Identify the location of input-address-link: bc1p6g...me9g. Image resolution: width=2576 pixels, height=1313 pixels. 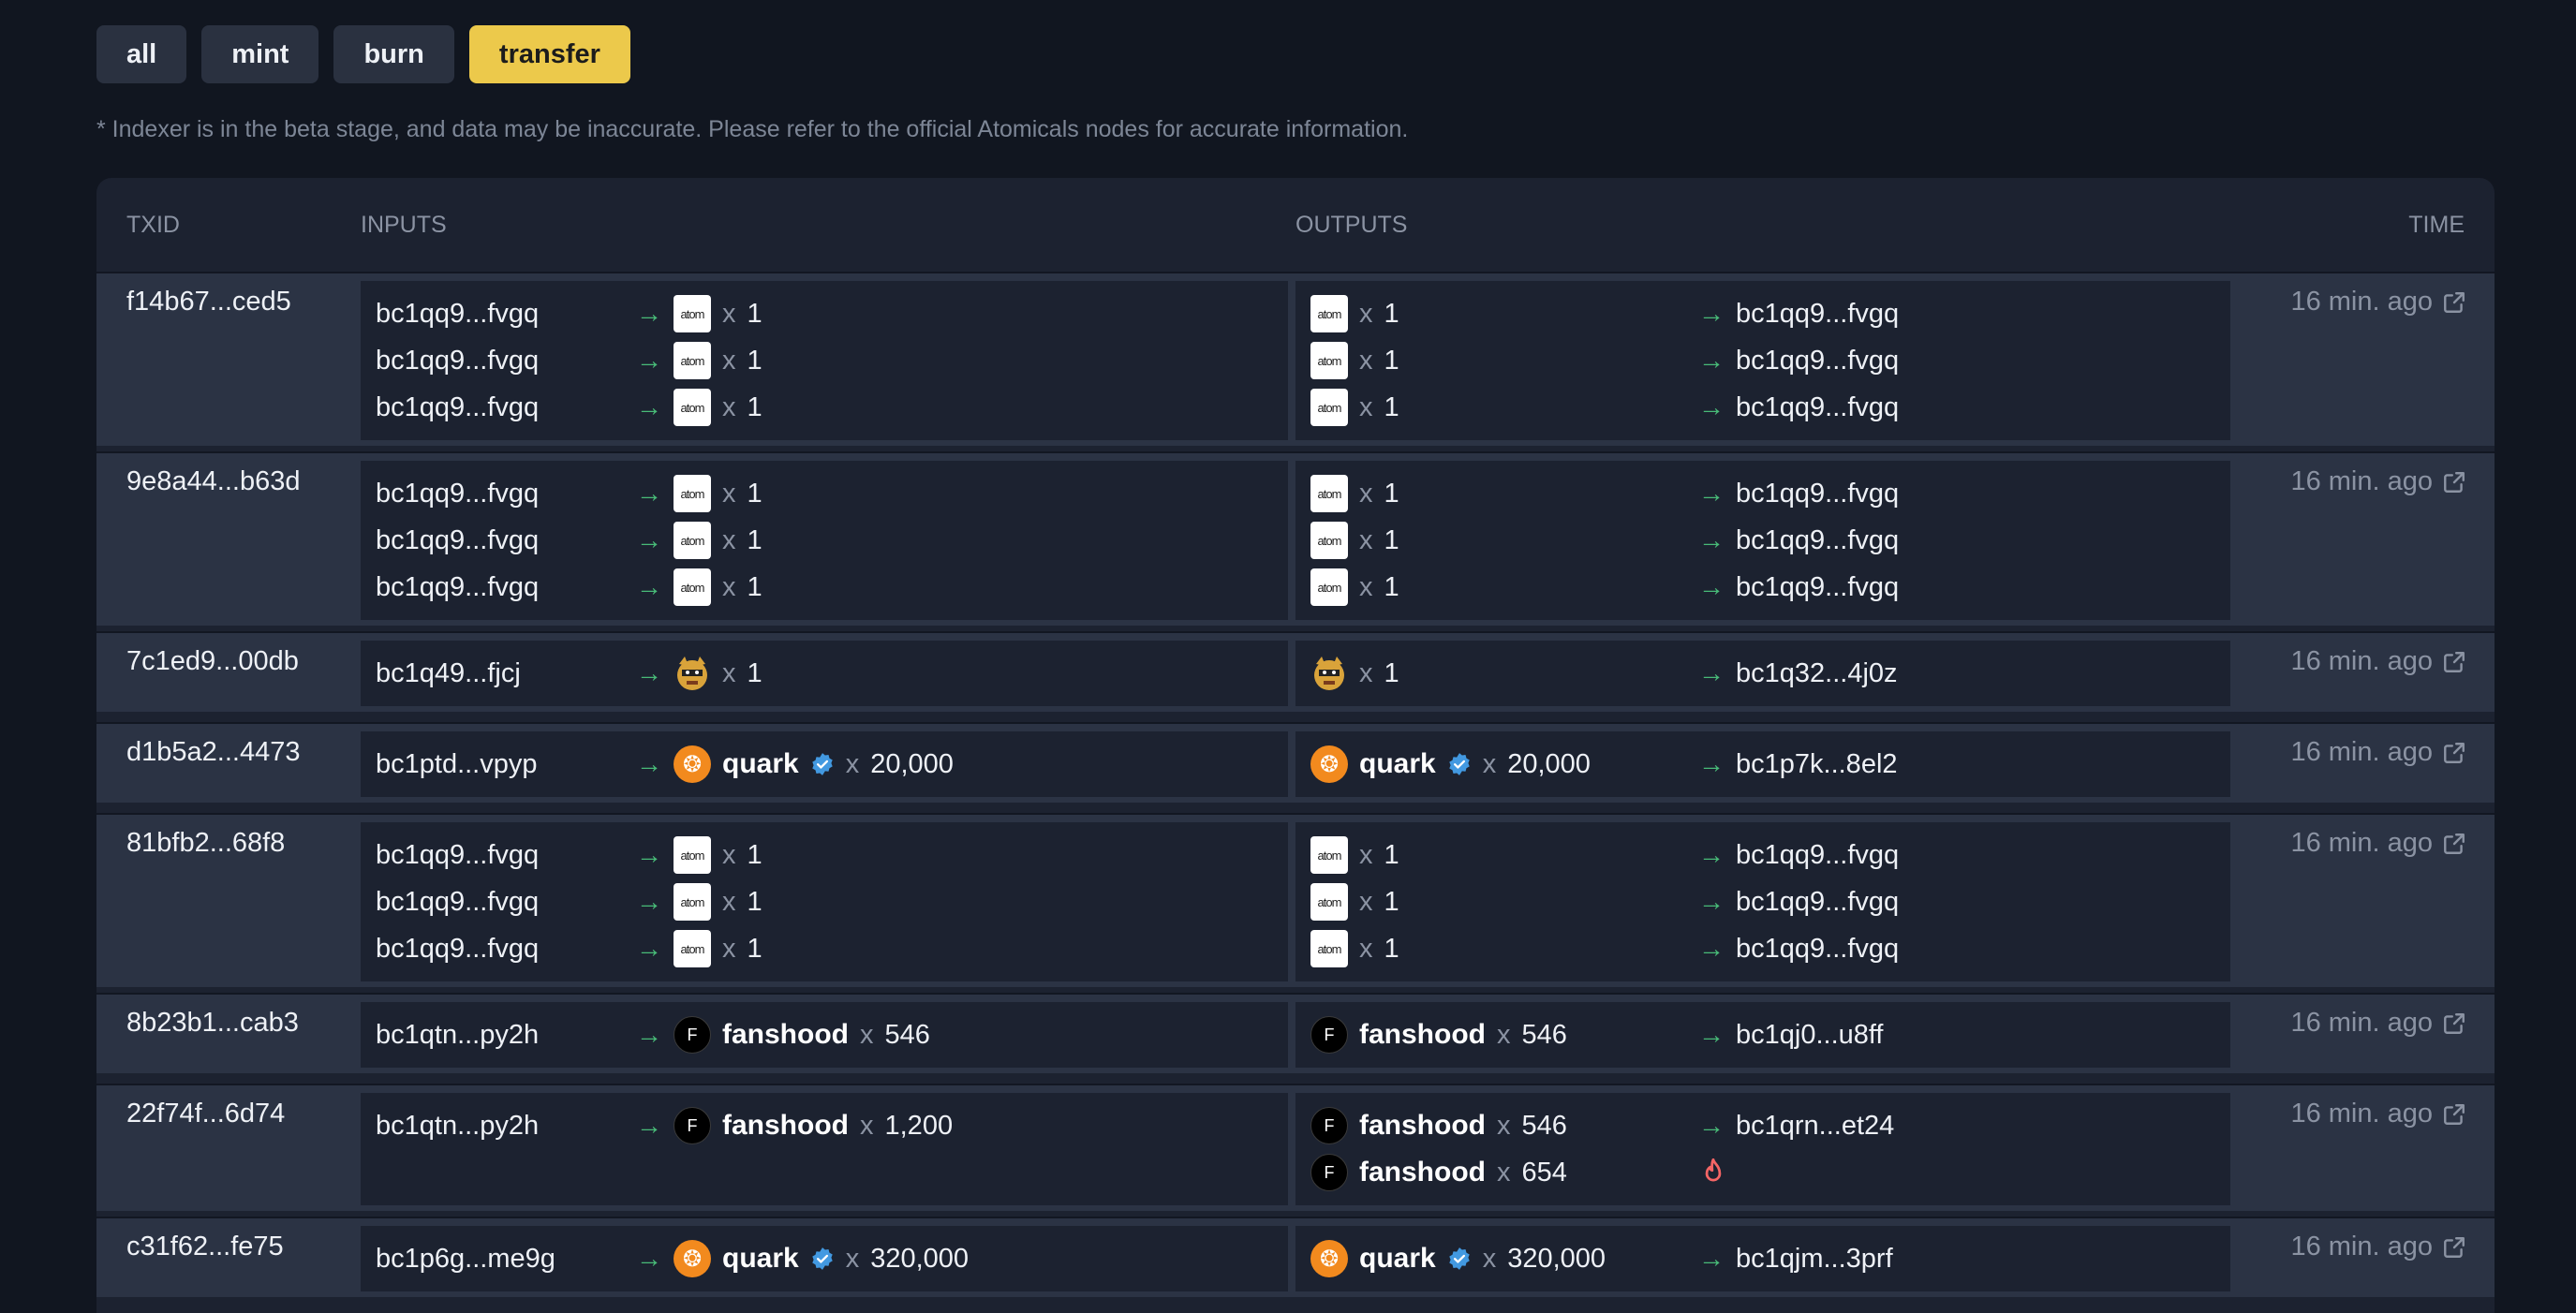
(465, 1259).